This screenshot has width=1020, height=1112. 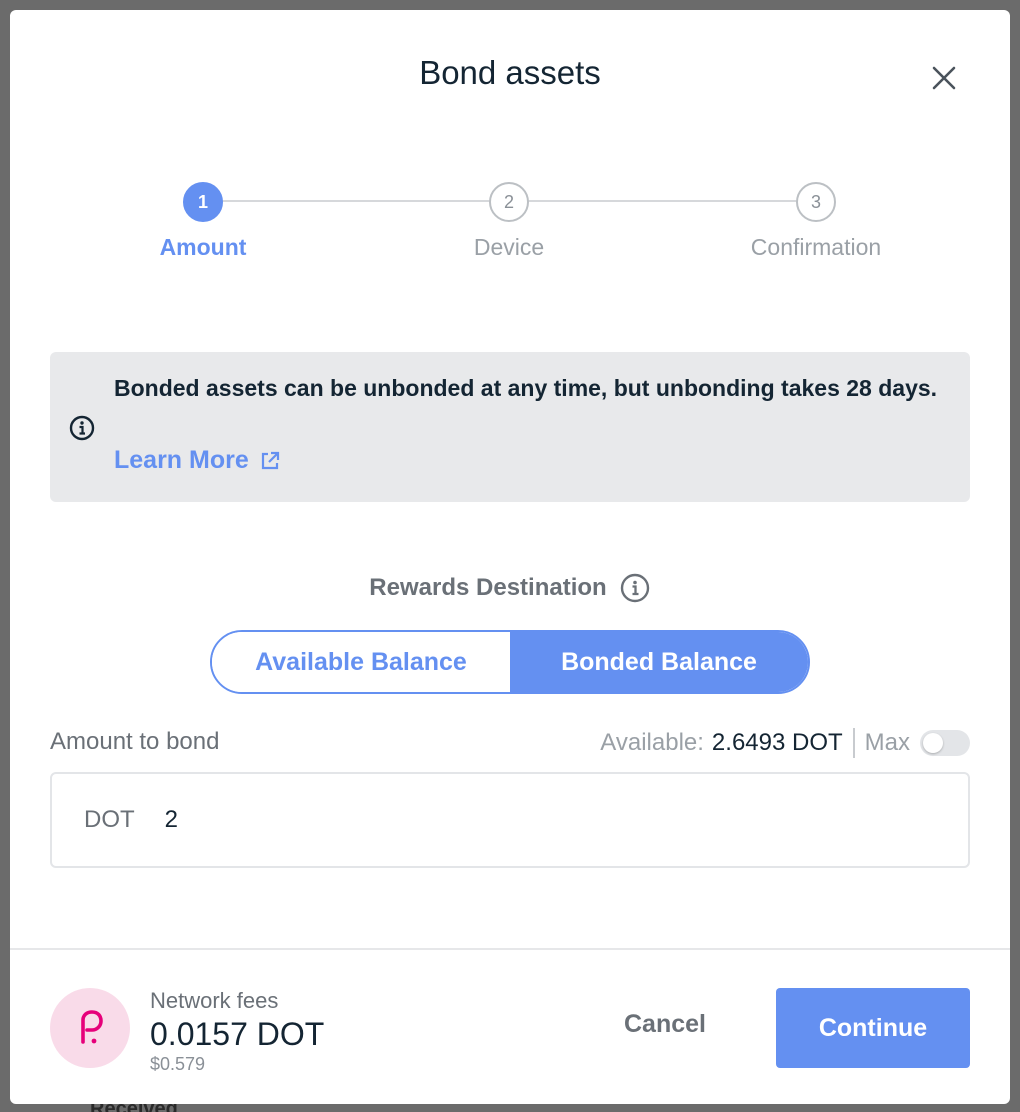 I want to click on available-key: Available:, so click(x=652, y=742).